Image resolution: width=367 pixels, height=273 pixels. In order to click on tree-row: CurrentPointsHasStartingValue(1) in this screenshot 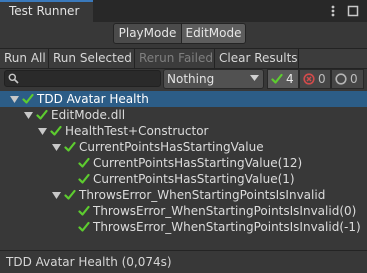, I will do `click(183, 179)`.